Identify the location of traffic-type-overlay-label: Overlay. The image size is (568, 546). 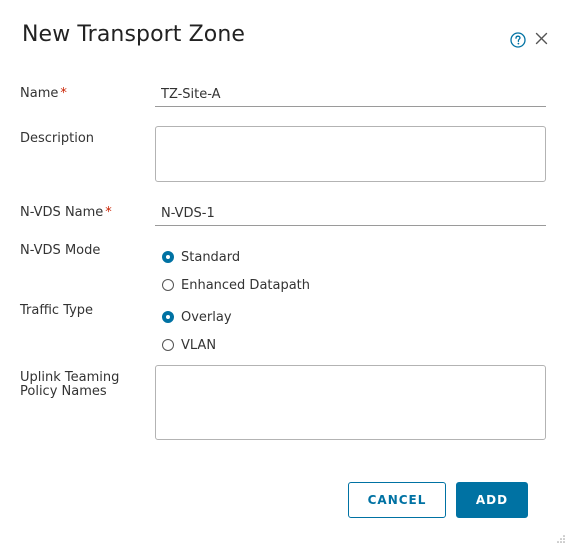
(206, 317).